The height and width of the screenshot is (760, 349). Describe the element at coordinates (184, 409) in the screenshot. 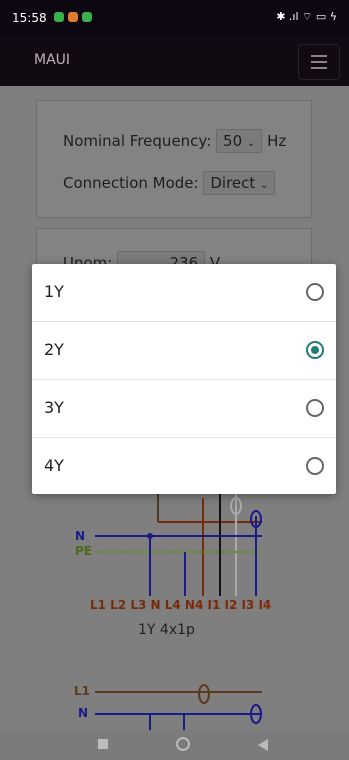

I see `option-3y: 3Y` at that location.